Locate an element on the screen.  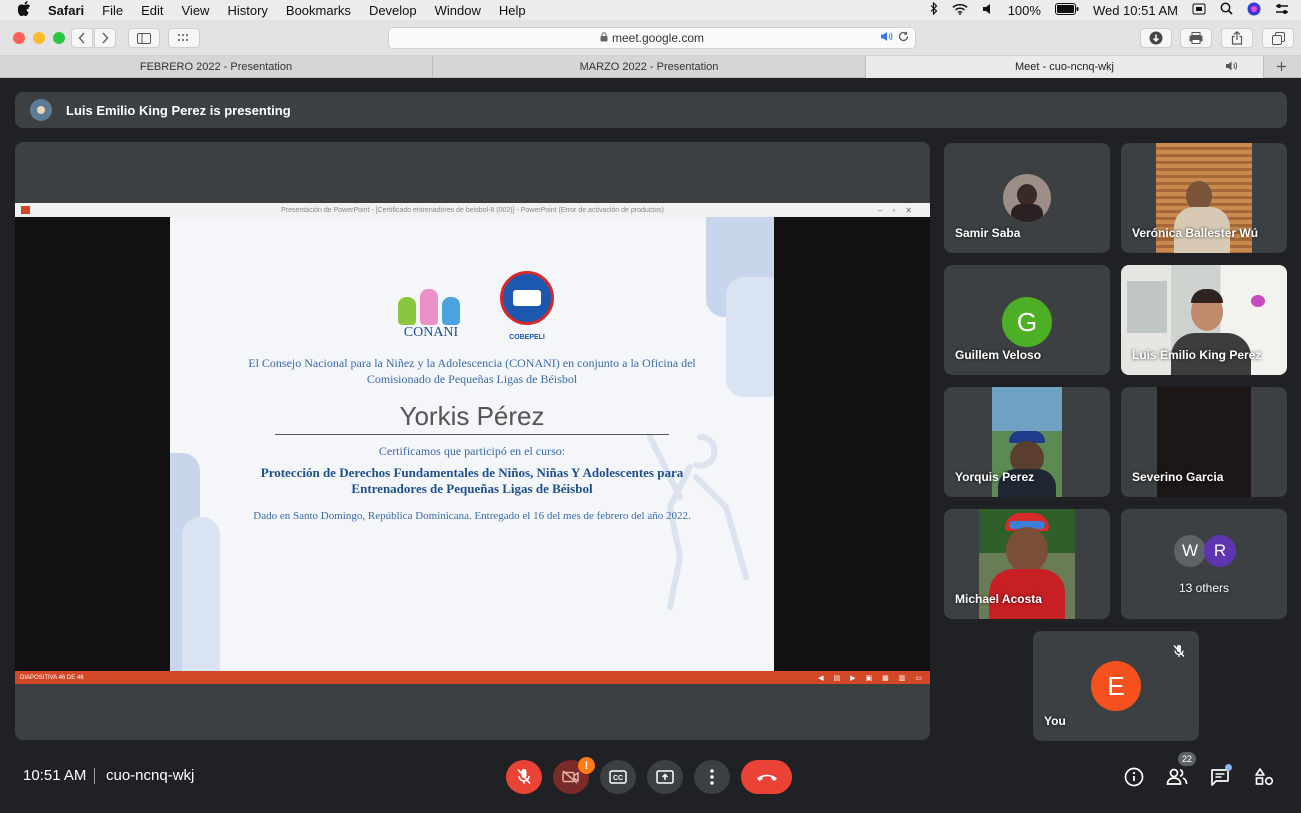
participant-initial-avatar: G is located at coordinates (1027, 322).